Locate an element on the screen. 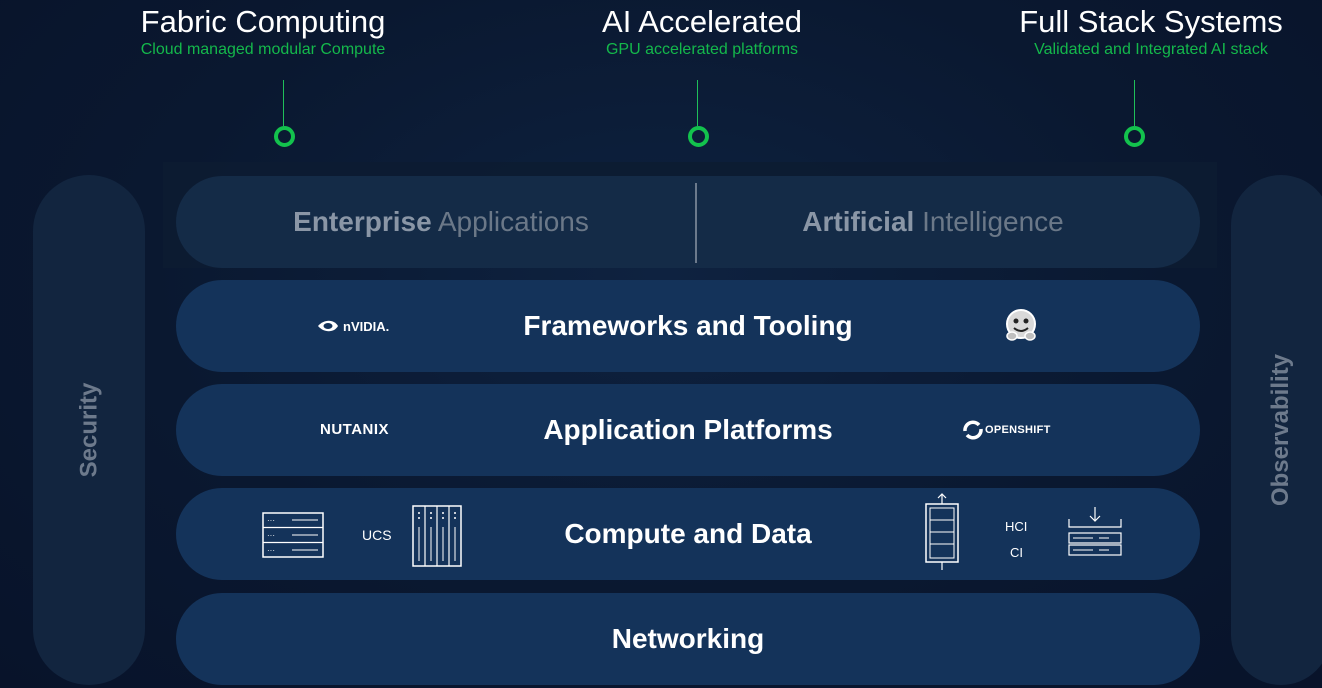 The image size is (1322, 688). security-pillar: Security is located at coordinates (89, 430).